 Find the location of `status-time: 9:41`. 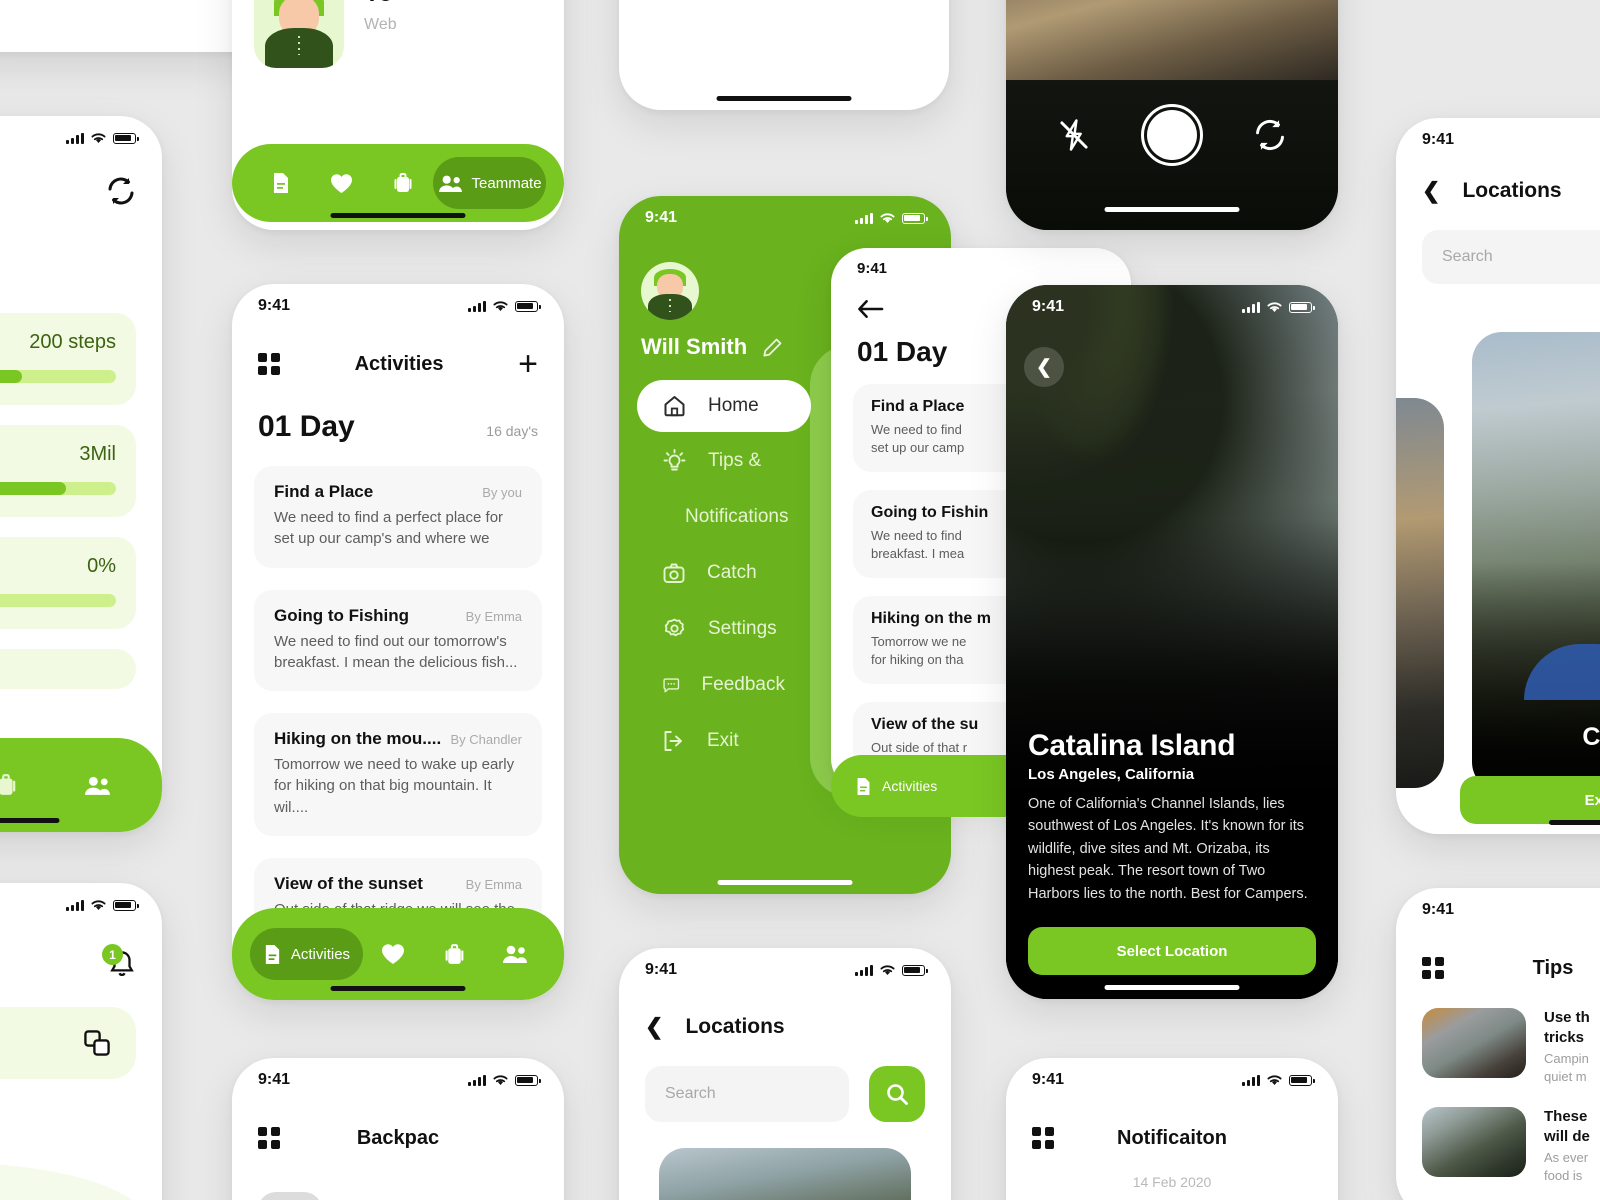

status-time: 9:41 is located at coordinates (1438, 909).